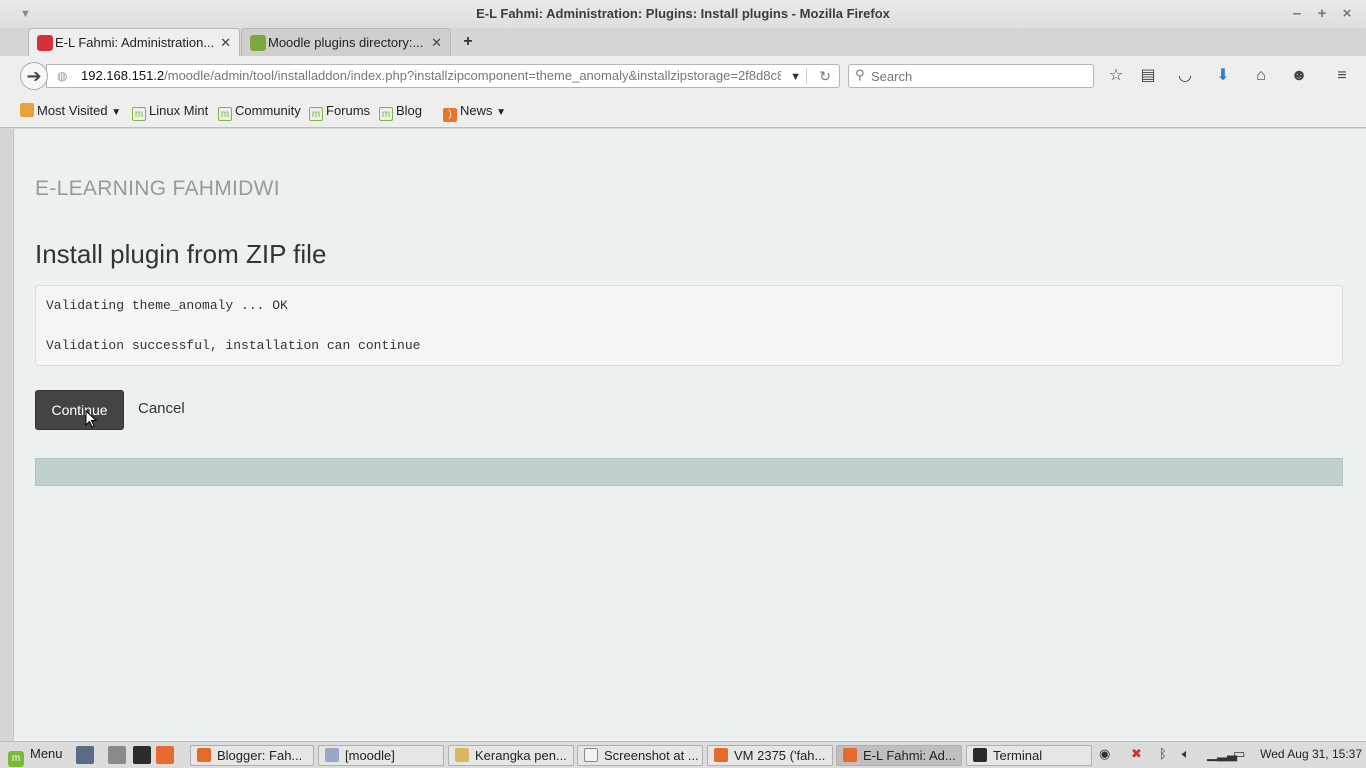 The image size is (1366, 768). What do you see at coordinates (167, 305) in the screenshot?
I see `validation-line: Validating theme_anomaly ... OK` at bounding box center [167, 305].